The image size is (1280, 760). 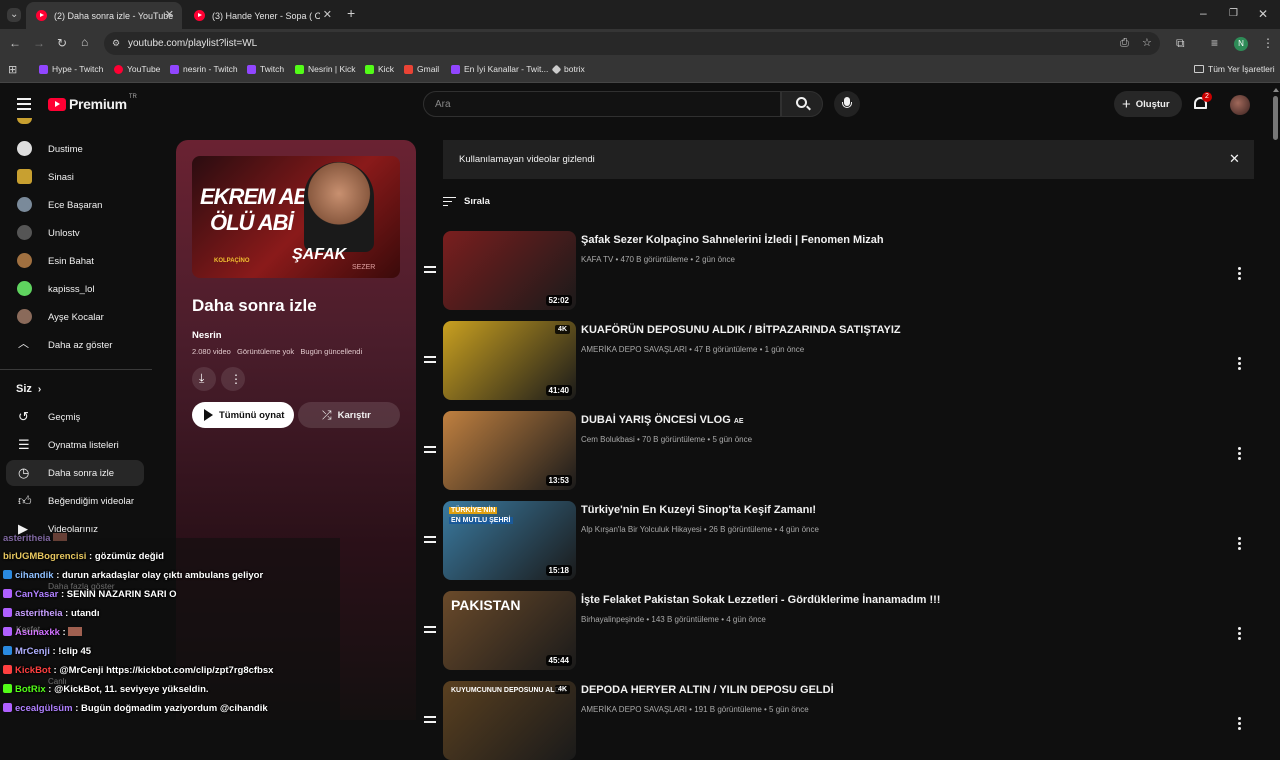 What do you see at coordinates (1124, 43) in the screenshot?
I see `install-app-icon: ⎙` at bounding box center [1124, 43].